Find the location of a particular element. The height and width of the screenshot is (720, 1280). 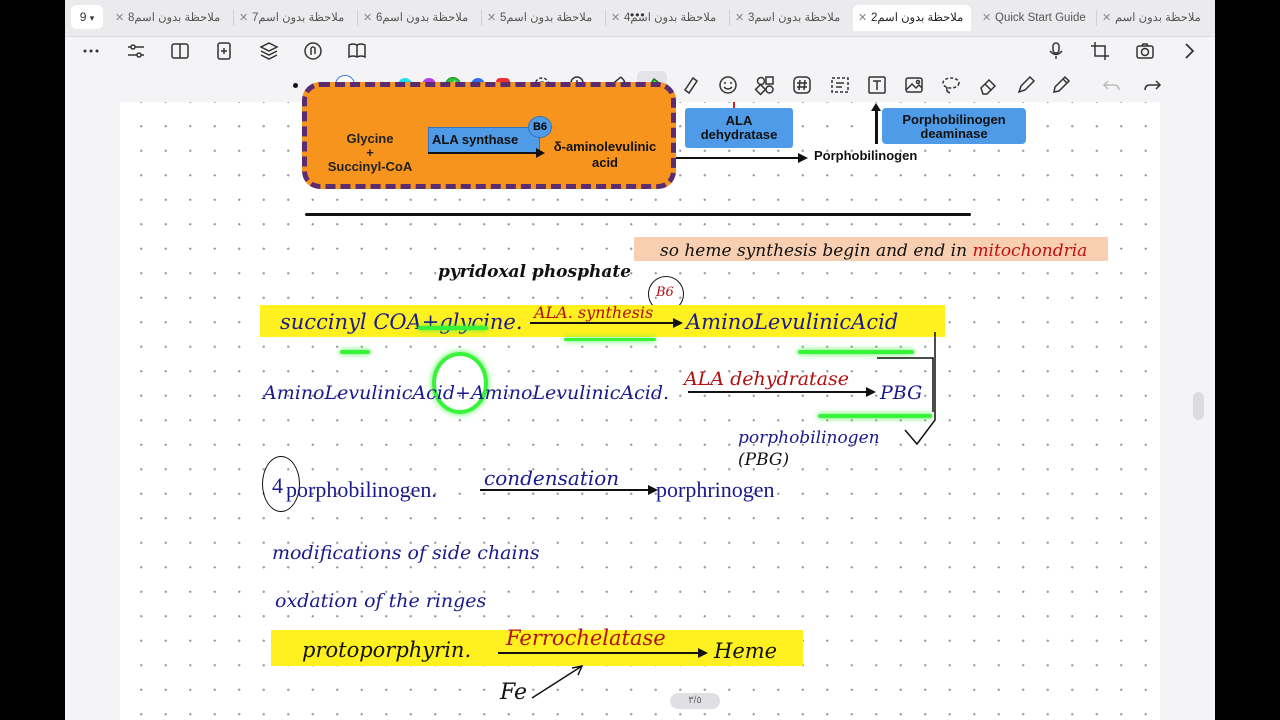

tab-quick-start-guide: ✕ Quick Start Guide is located at coordinates (1036, 18).